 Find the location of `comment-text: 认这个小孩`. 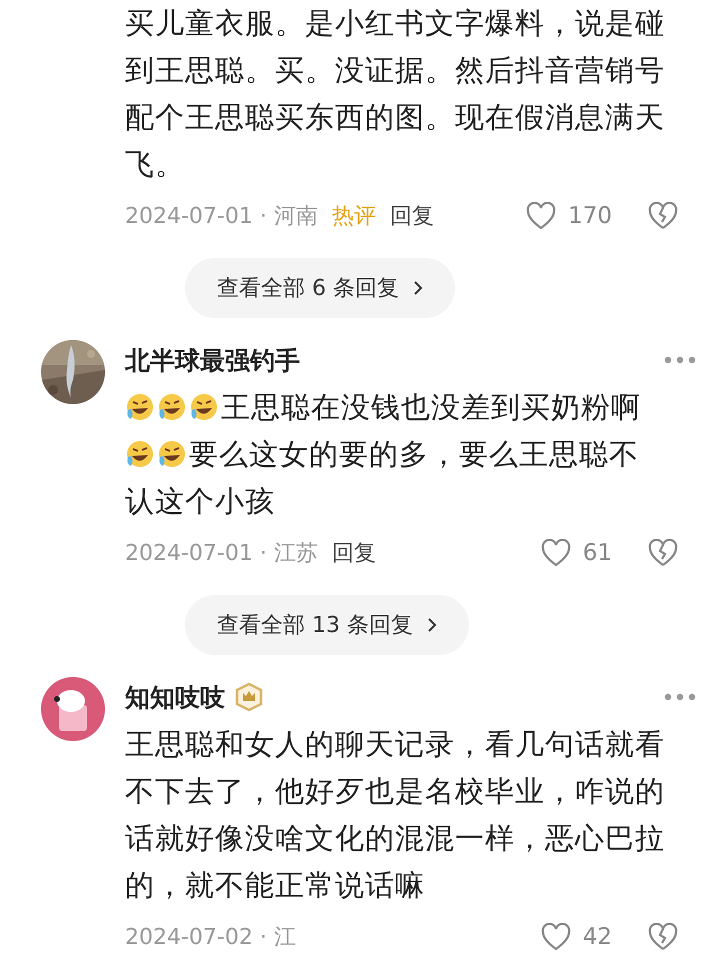

comment-text: 认这个小孩 is located at coordinates (200, 501).